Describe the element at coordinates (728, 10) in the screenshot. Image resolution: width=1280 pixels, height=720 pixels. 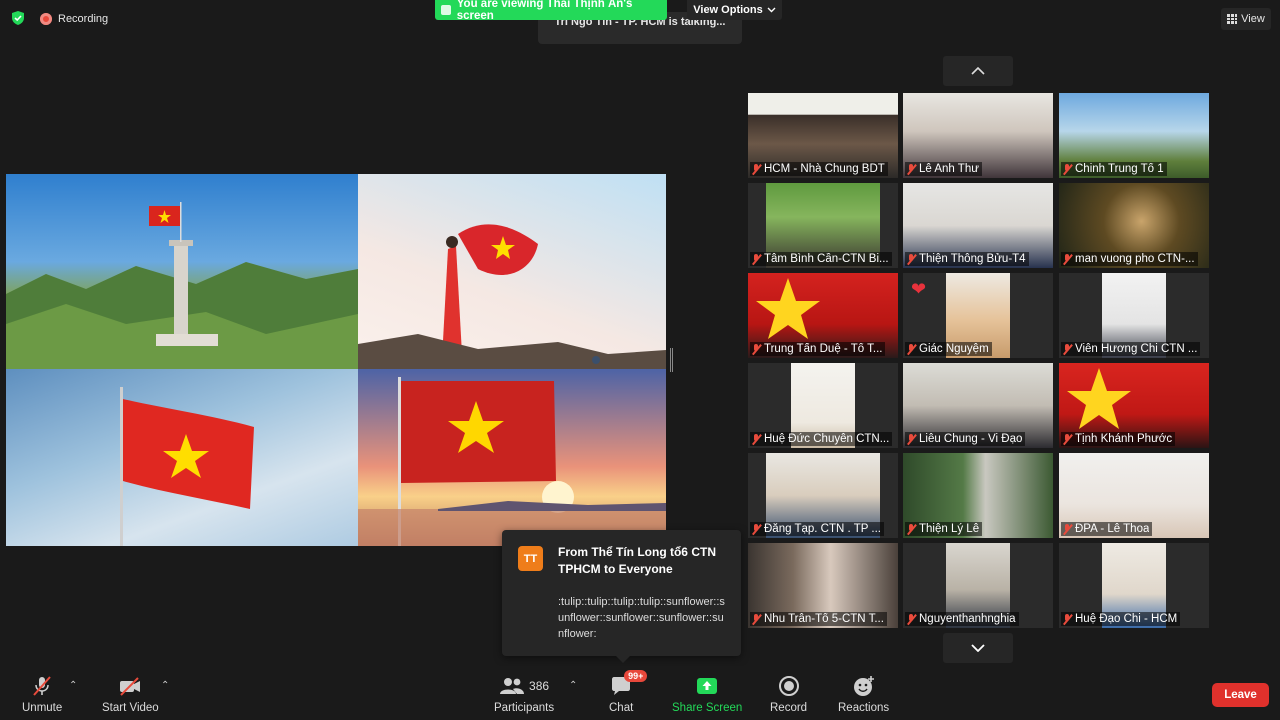
I see `view-options-label: View Options` at that location.